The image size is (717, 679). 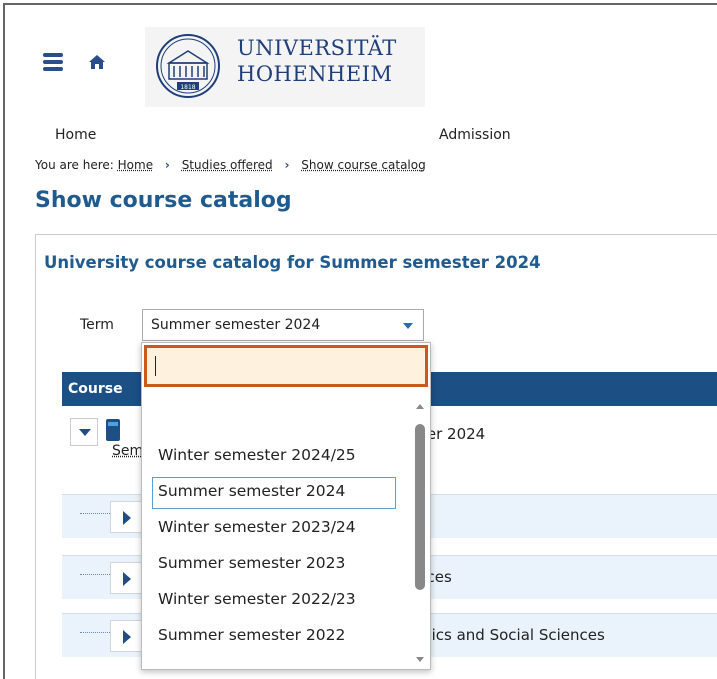 I want to click on dropdown-search-field, so click(x=286, y=366).